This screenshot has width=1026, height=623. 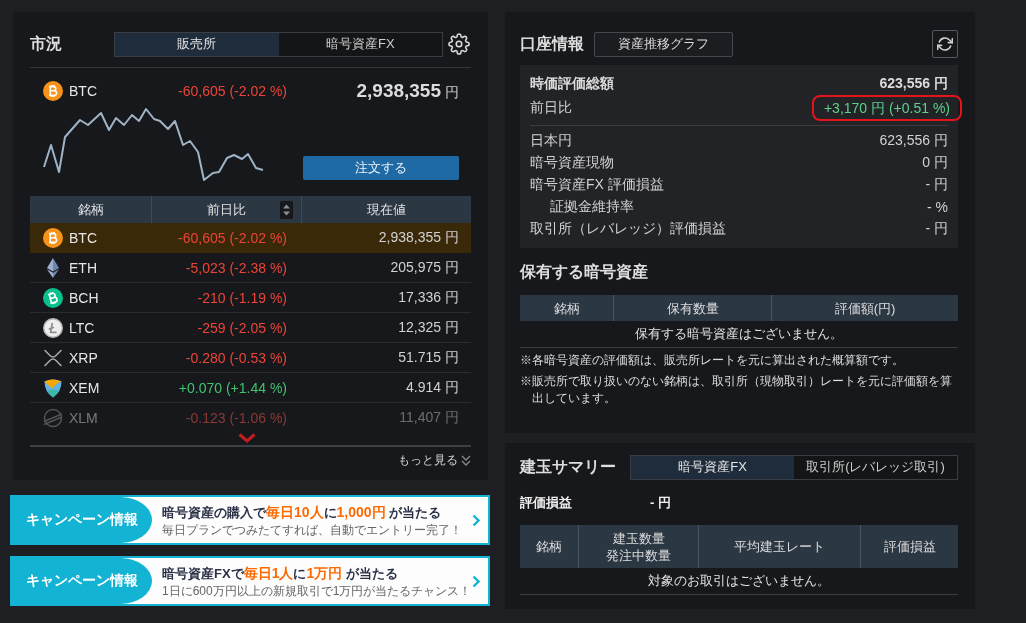 What do you see at coordinates (386, 209) in the screenshot?
I see `column-header: 現在値` at bounding box center [386, 209].